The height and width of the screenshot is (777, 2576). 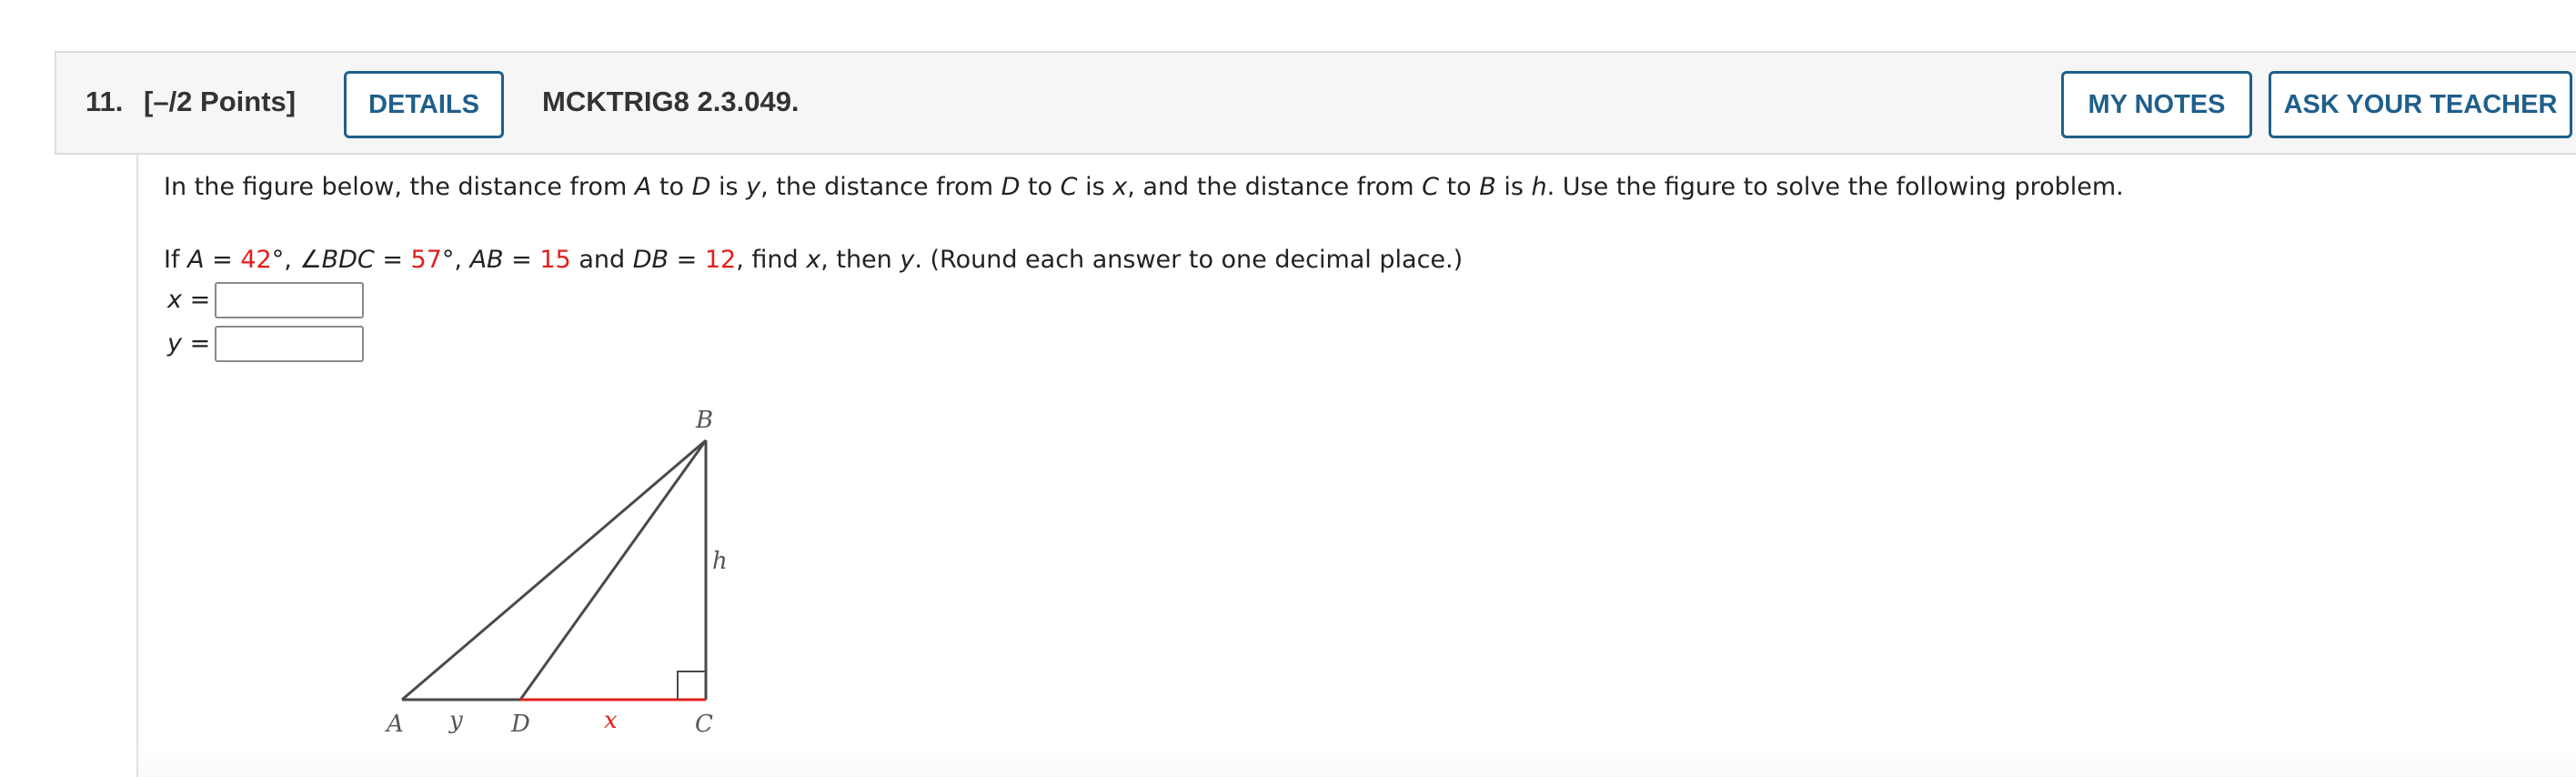 I want to click on label-a: A, so click(x=394, y=725).